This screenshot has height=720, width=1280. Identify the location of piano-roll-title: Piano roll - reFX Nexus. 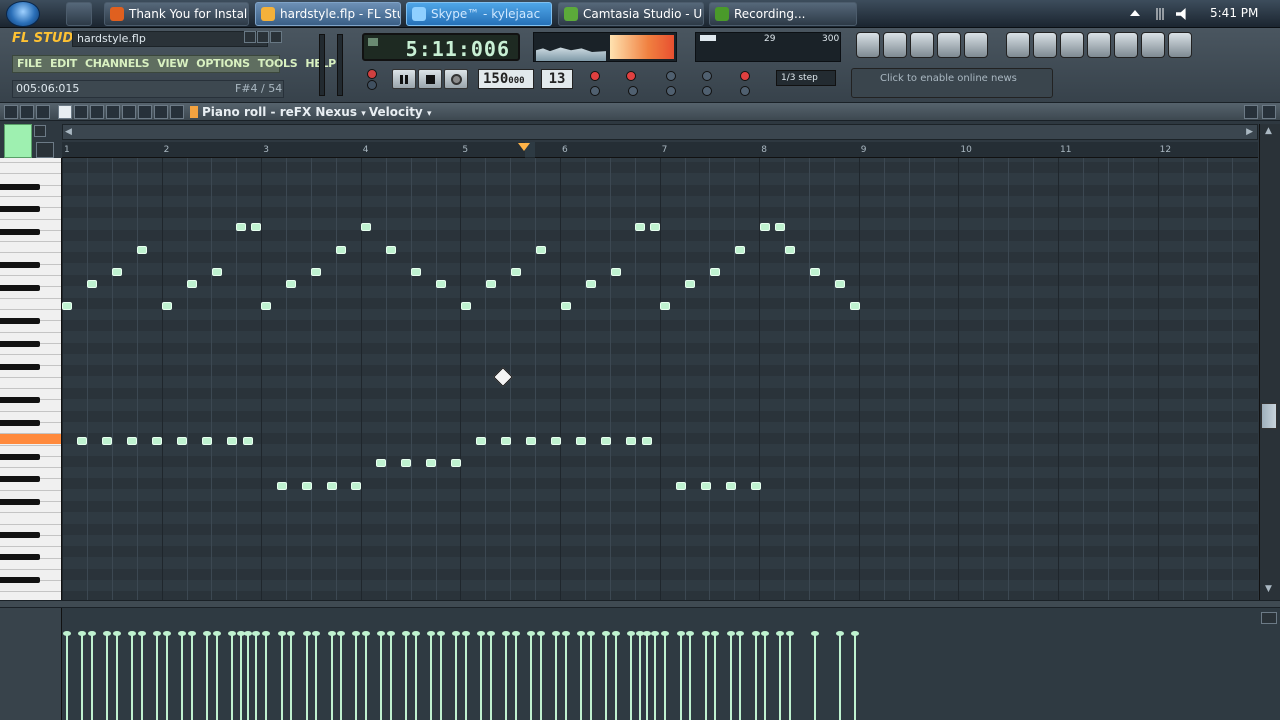
(279, 112).